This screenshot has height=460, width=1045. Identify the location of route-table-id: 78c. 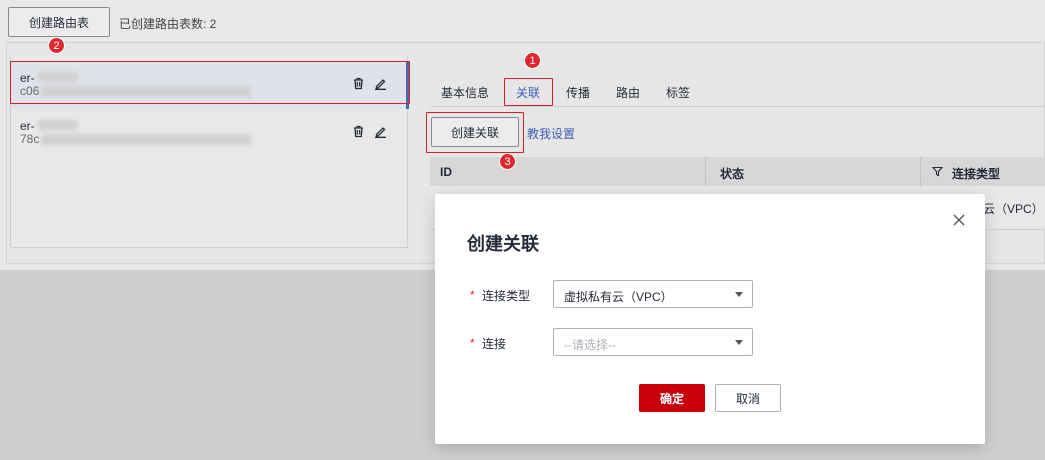
(30, 139).